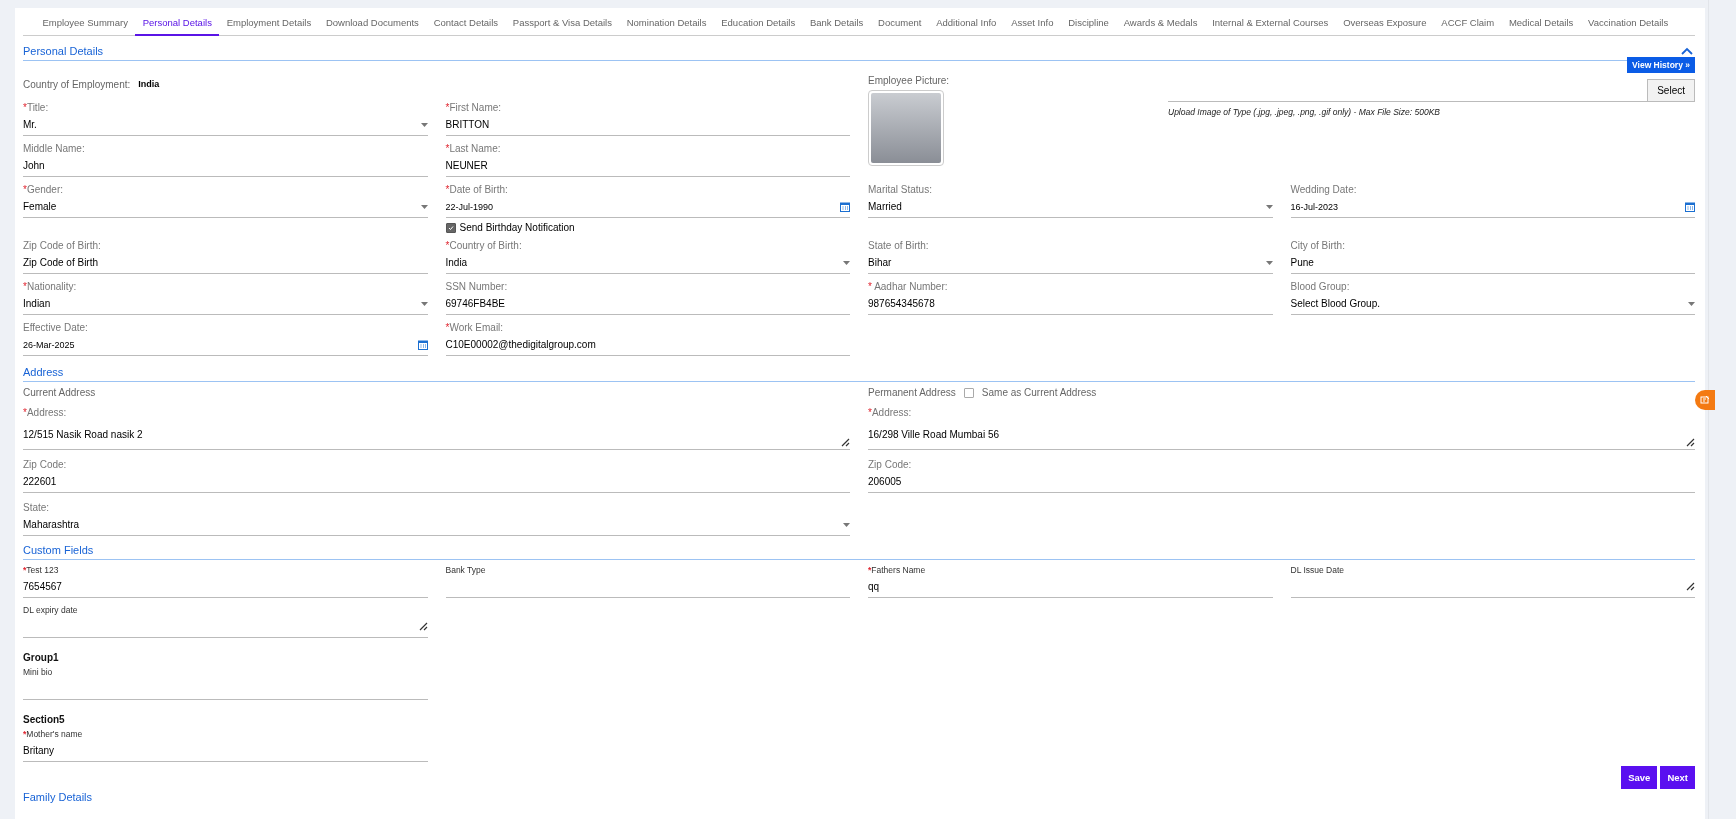 The height and width of the screenshot is (819, 1736). What do you see at coordinates (225, 305) in the screenshot?
I see `select-field: Indian` at bounding box center [225, 305].